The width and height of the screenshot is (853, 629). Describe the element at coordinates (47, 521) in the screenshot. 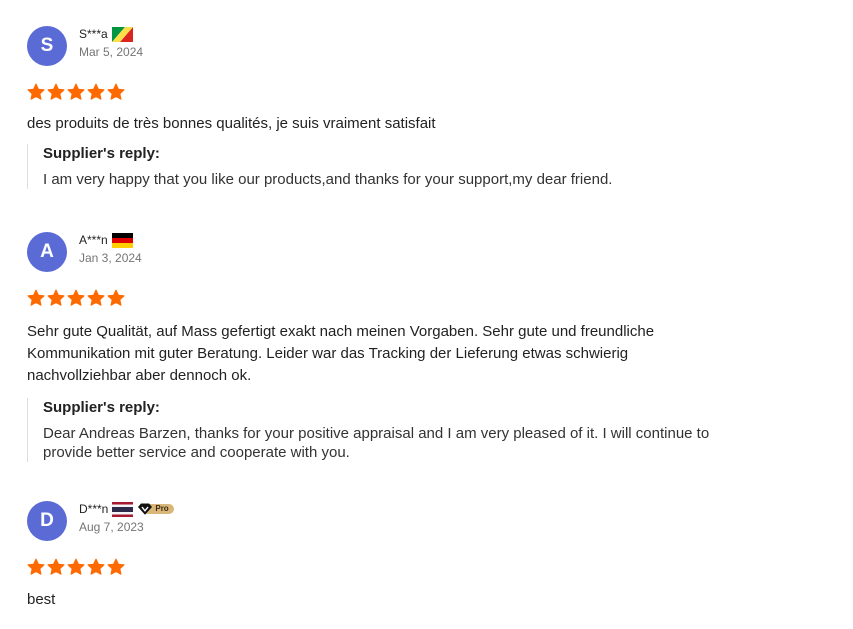

I see `avatar: D` at that location.